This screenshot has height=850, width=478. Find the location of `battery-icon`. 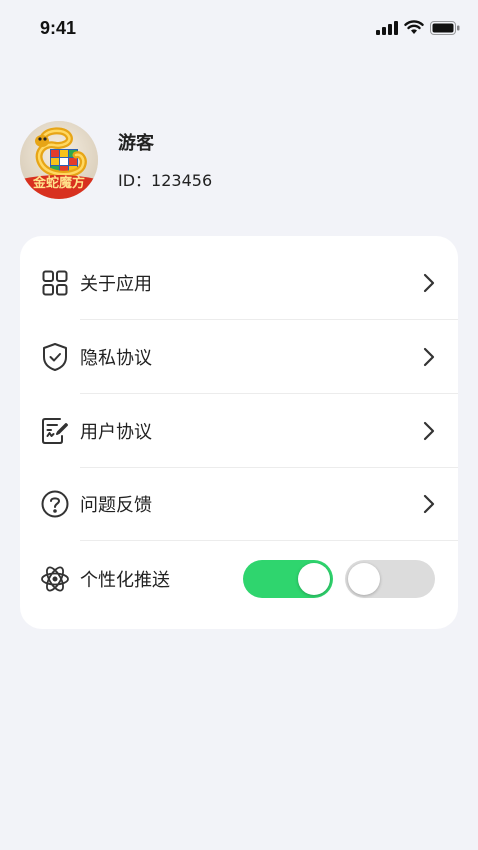

battery-icon is located at coordinates (445, 29).